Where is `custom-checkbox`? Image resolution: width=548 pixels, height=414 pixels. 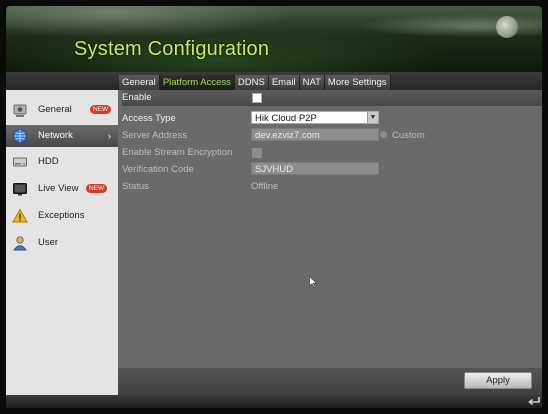 custom-checkbox is located at coordinates (383, 134).